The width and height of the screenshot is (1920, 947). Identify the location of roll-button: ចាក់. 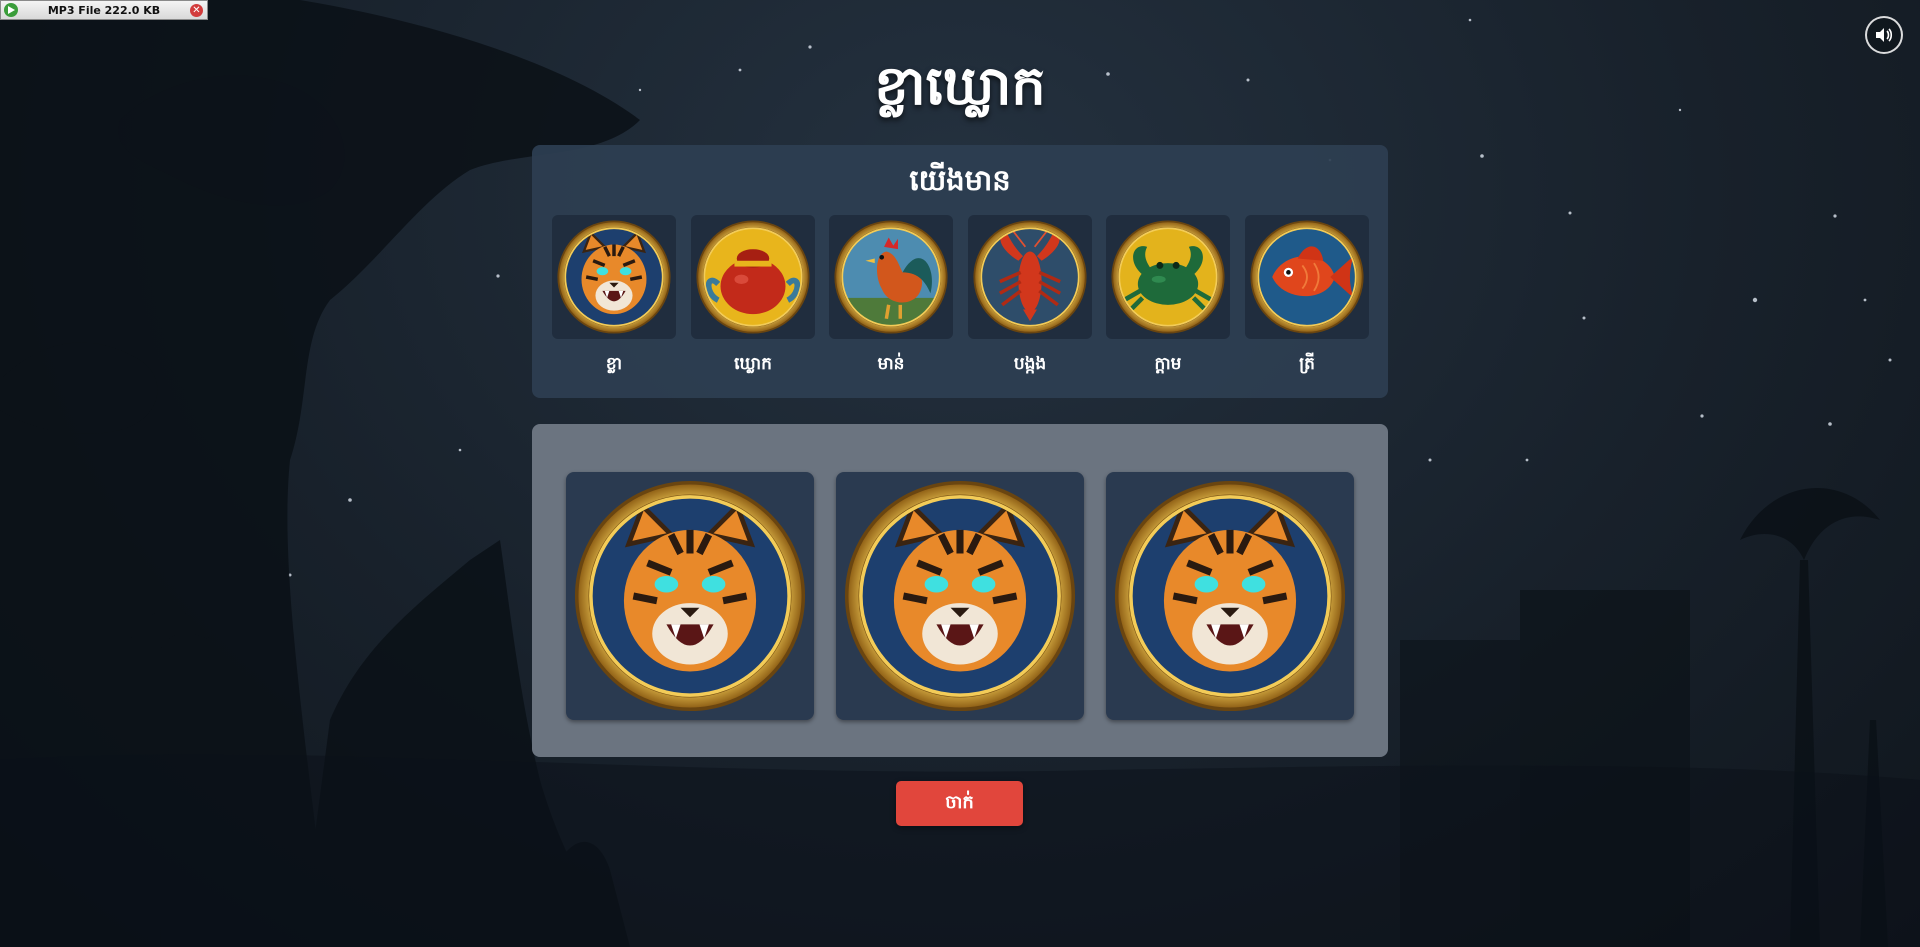
(959, 803).